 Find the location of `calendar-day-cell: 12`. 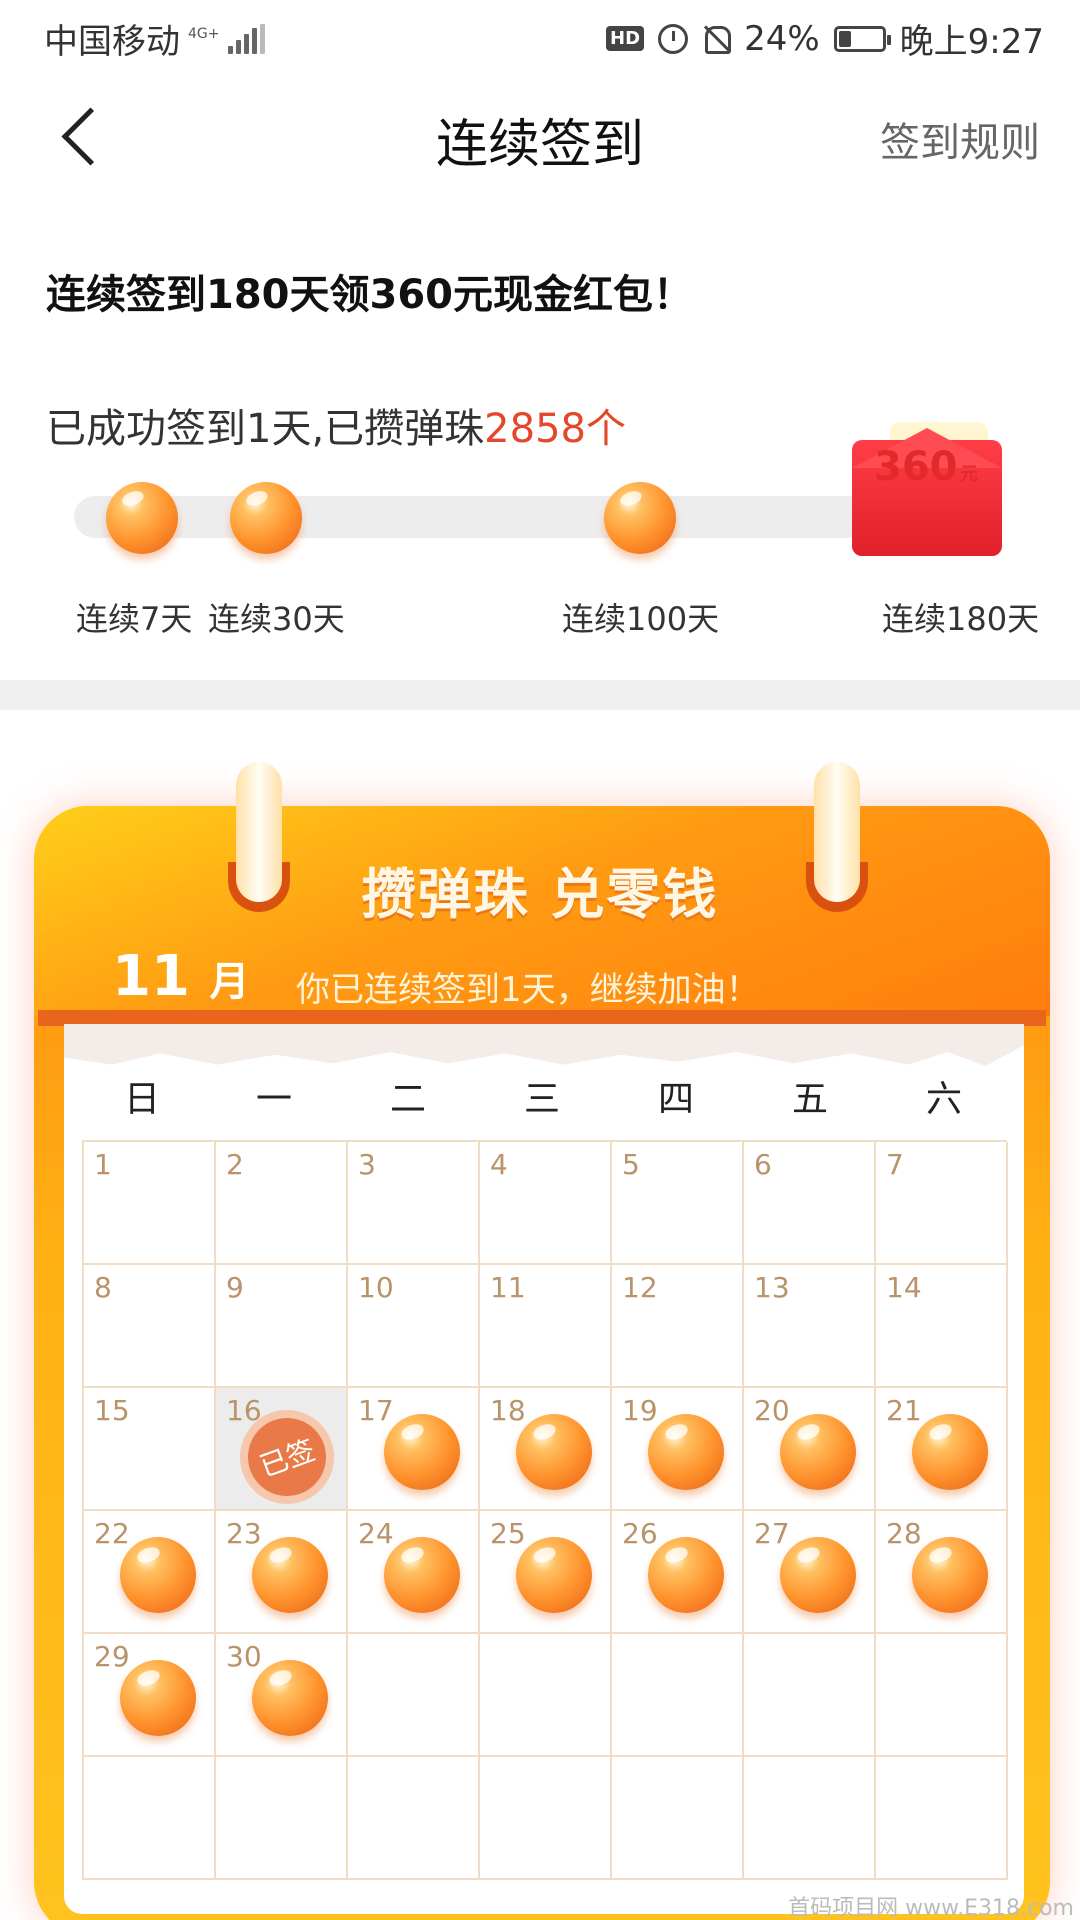

calendar-day-cell: 12 is located at coordinates (678, 1326).